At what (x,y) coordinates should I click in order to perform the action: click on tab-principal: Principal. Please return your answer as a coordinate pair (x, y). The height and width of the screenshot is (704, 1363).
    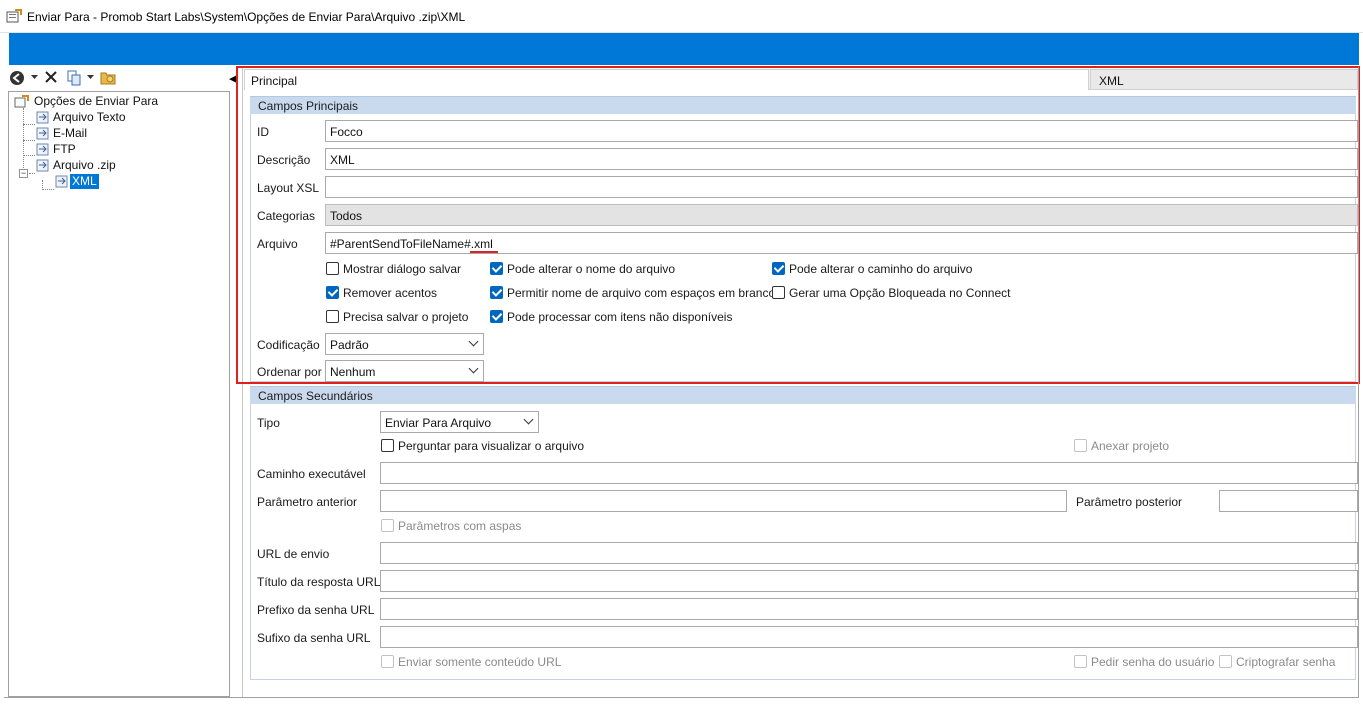
    Looking at the image, I should click on (666, 79).